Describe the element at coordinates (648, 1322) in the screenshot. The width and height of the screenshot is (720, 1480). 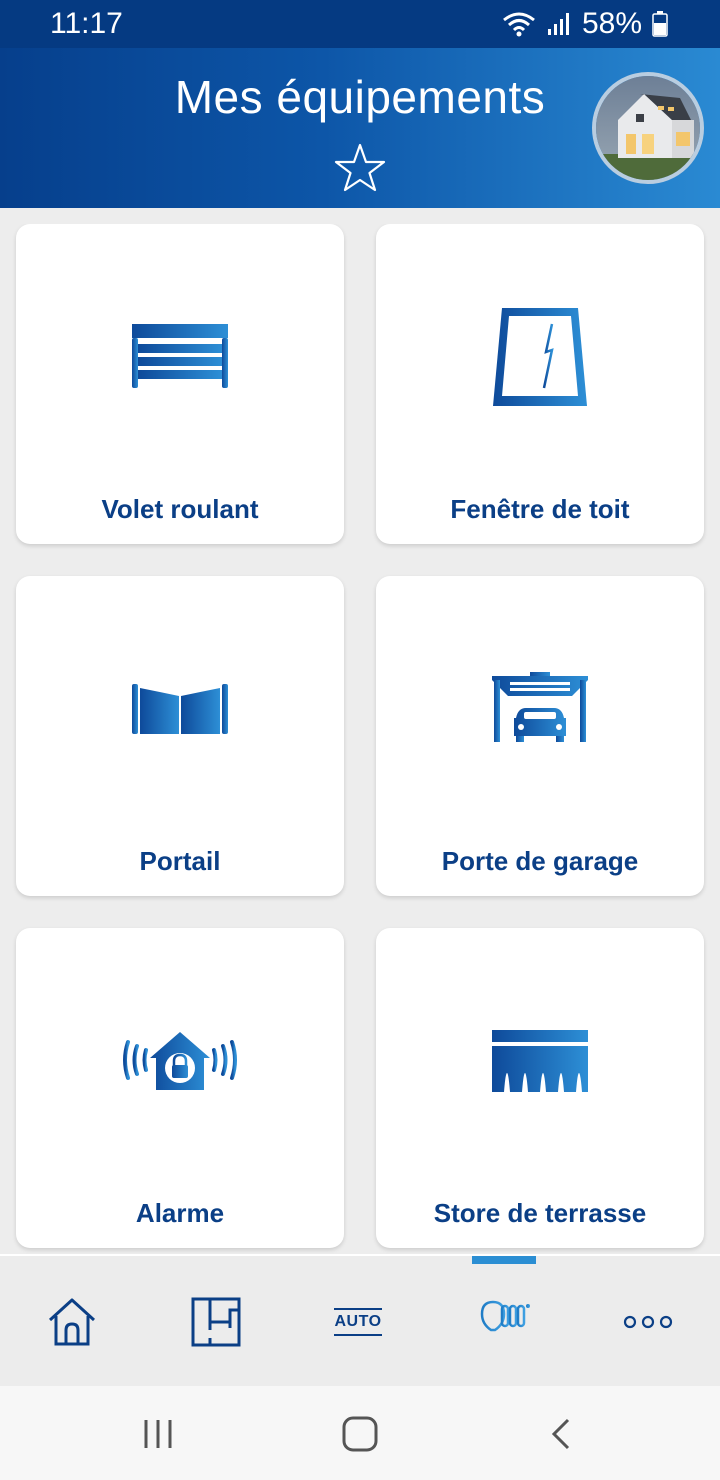
I see `more-icon` at that location.